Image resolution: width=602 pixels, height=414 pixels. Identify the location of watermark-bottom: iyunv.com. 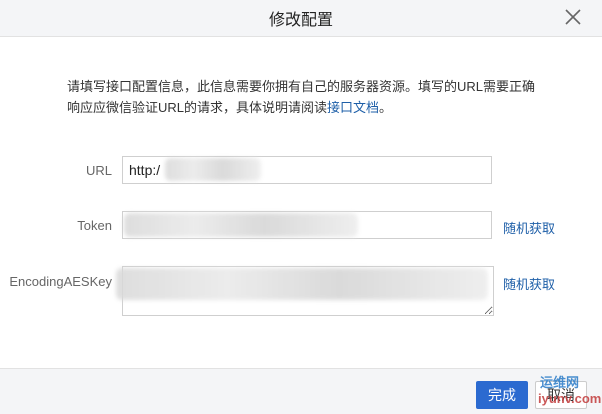
(570, 398).